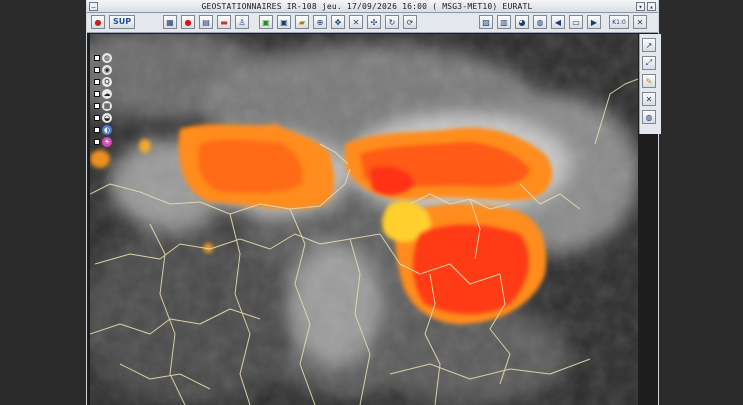 The image size is (743, 405). I want to click on pan-button: ✣, so click(374, 22).